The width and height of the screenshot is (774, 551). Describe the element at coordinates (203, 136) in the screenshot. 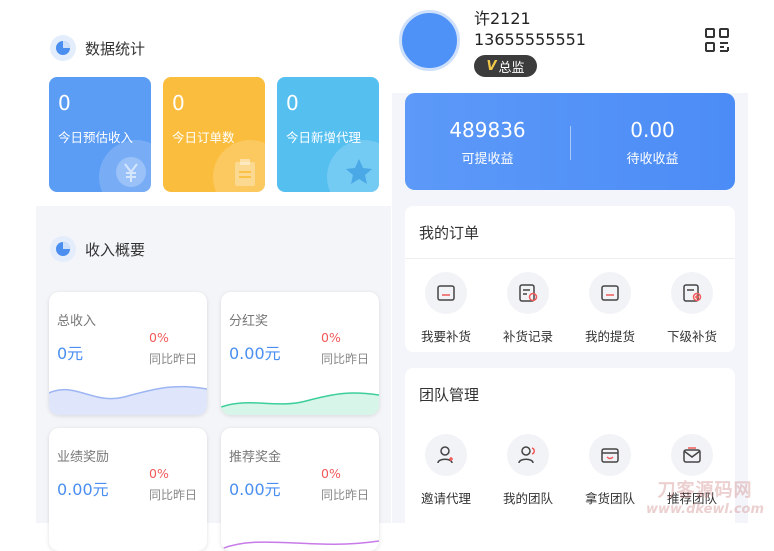

I see `stat-label: 今日订单数` at that location.